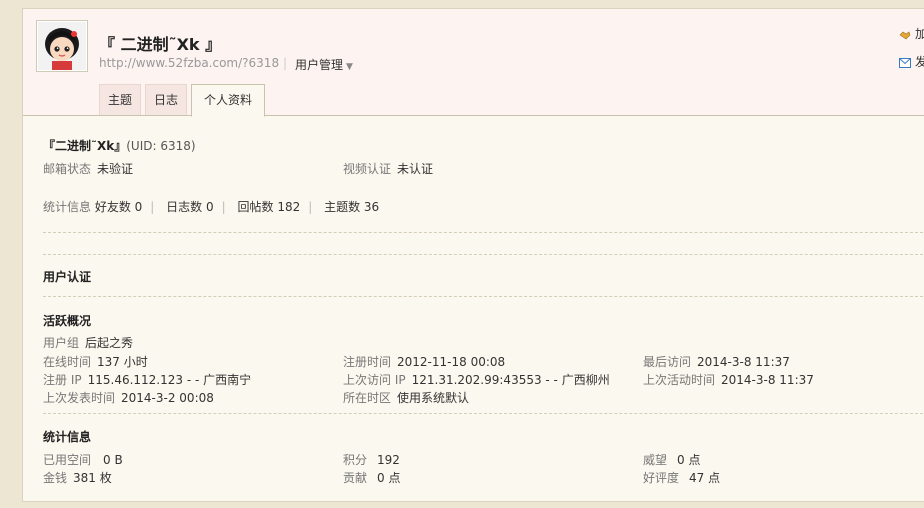  What do you see at coordinates (371, 459) in the screenshot?
I see `points: 积分 192` at bounding box center [371, 459].